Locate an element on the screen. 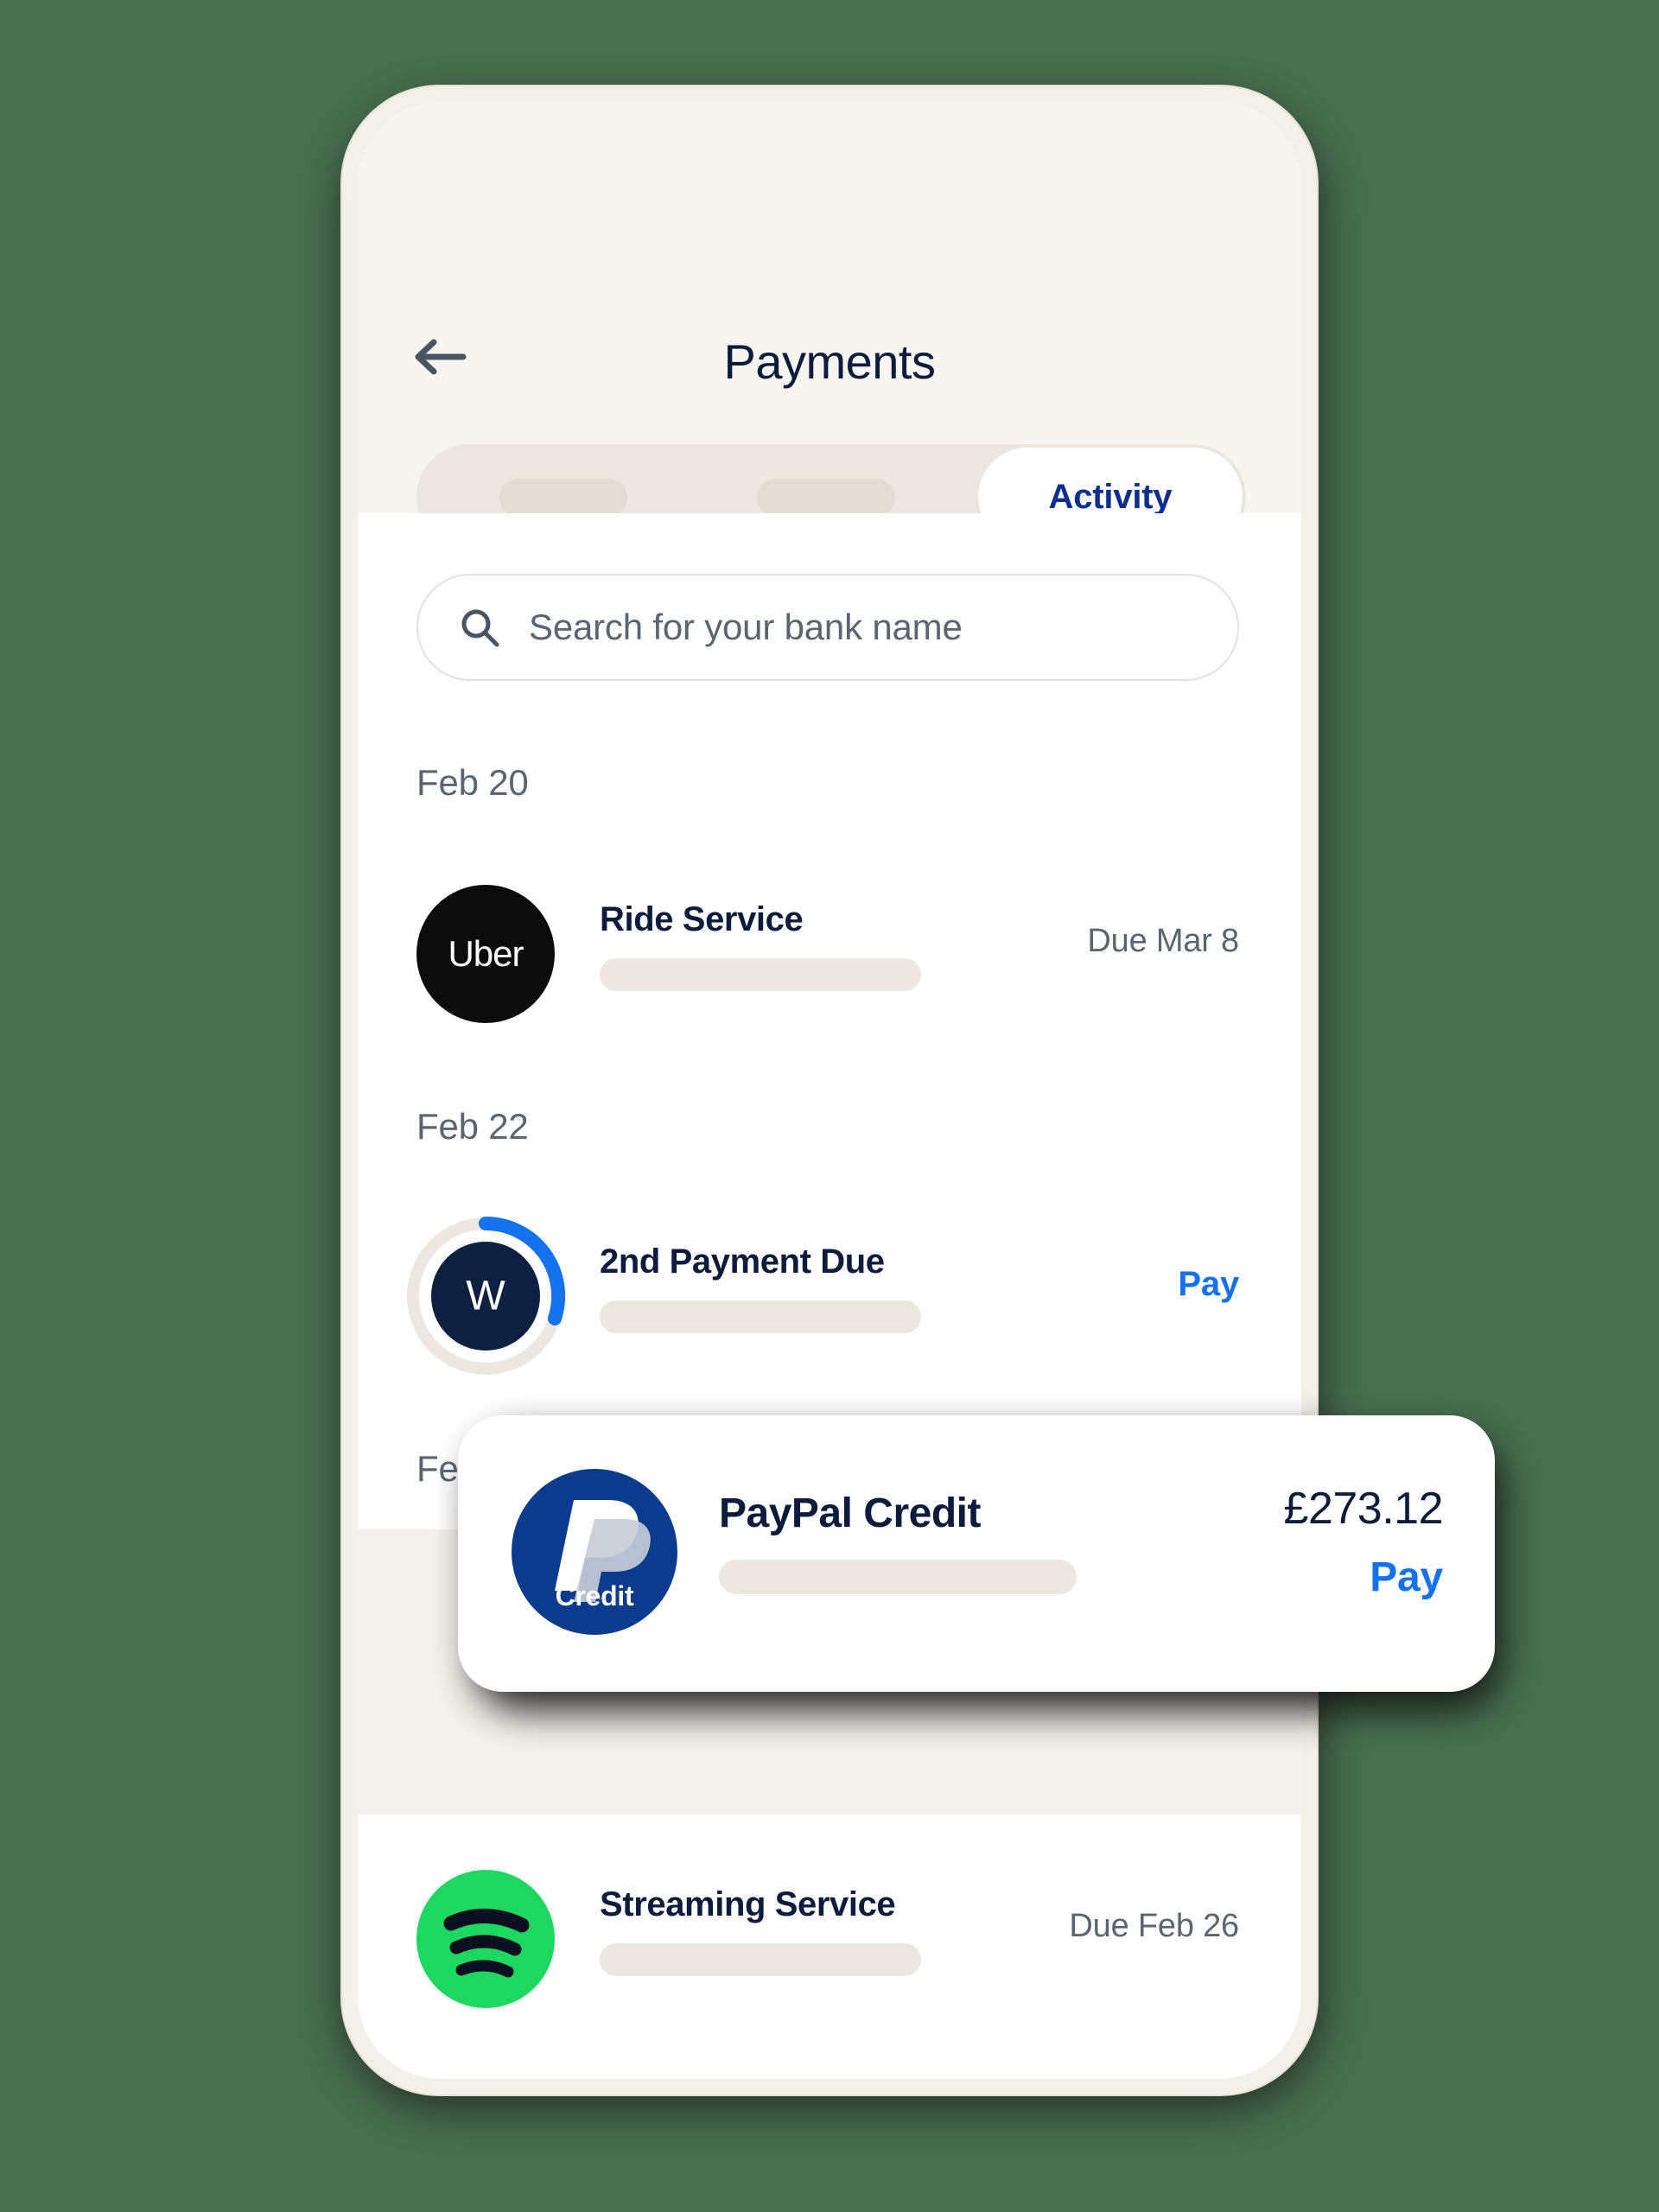 This screenshot has height=2212, width=1659. row-status: Due Feb 26 is located at coordinates (1154, 1927).